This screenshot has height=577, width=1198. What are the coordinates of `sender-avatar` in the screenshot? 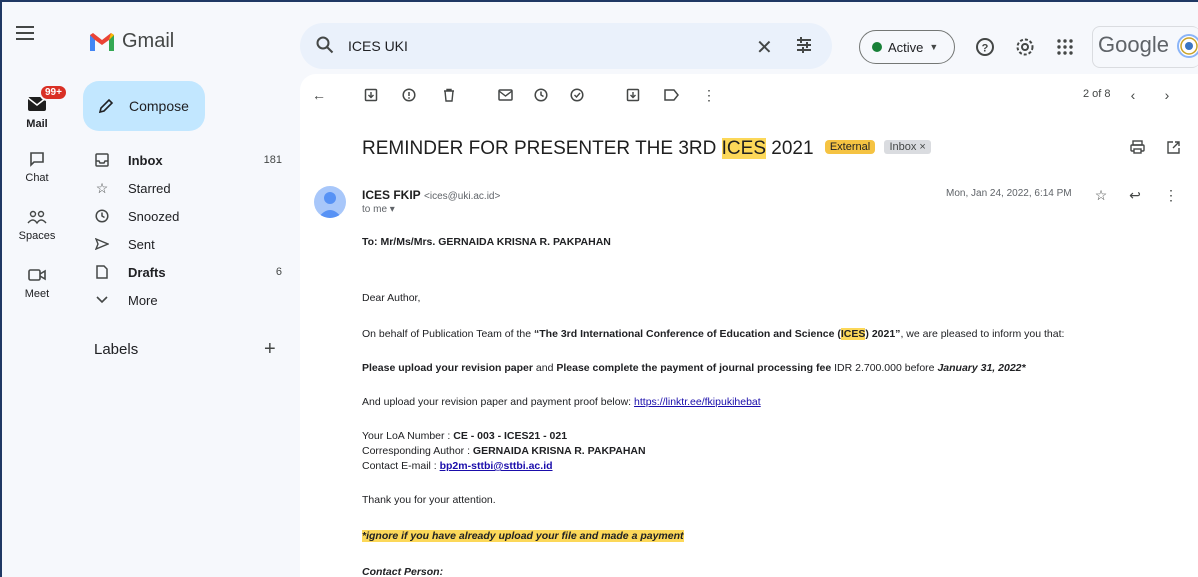 It's located at (330, 202).